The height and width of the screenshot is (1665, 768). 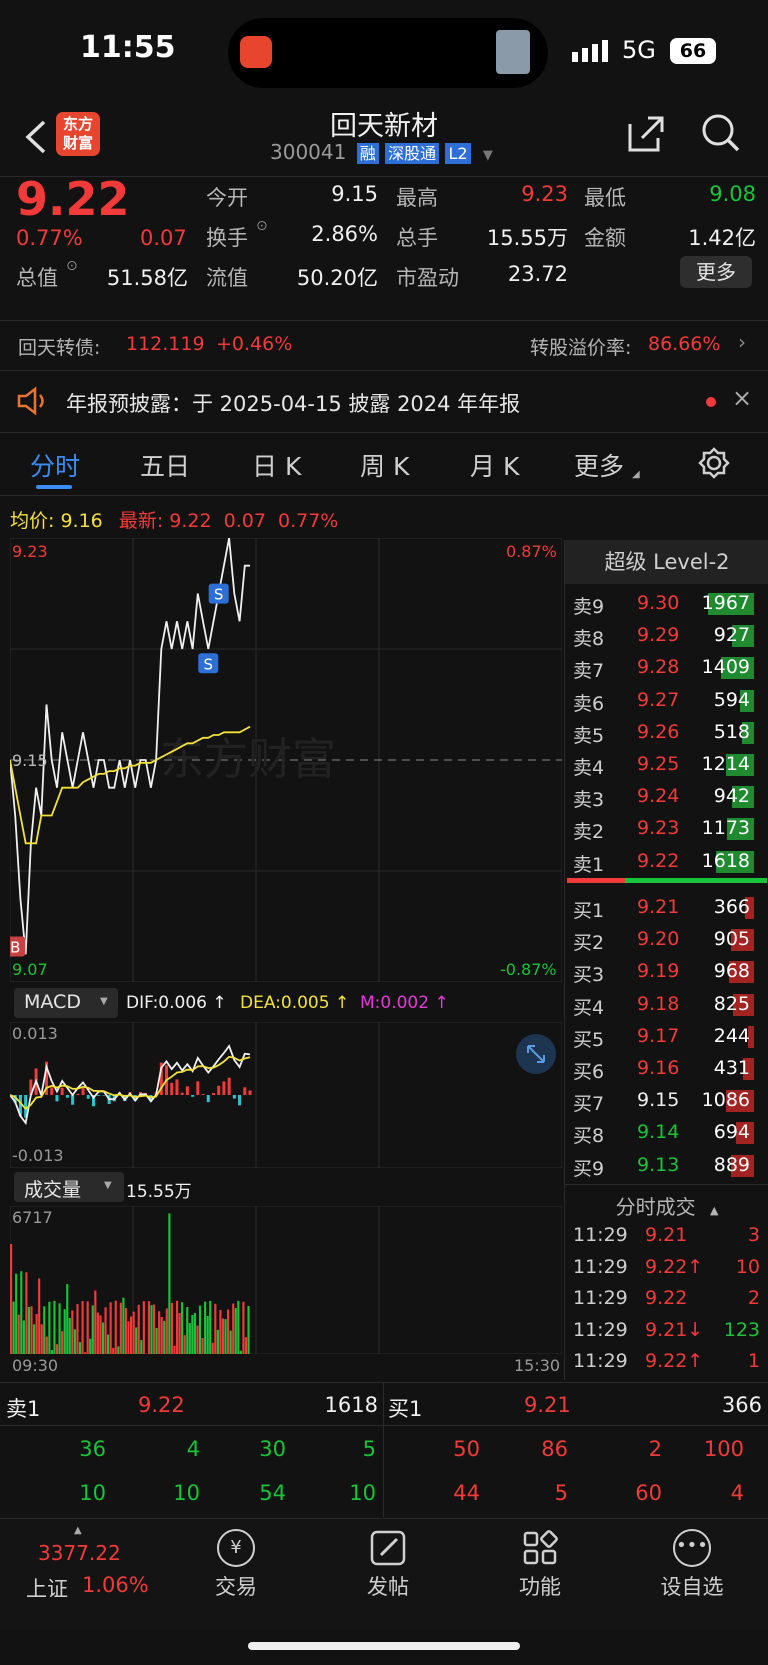 I want to click on nav-post: 发帖, so click(x=388, y=1565).